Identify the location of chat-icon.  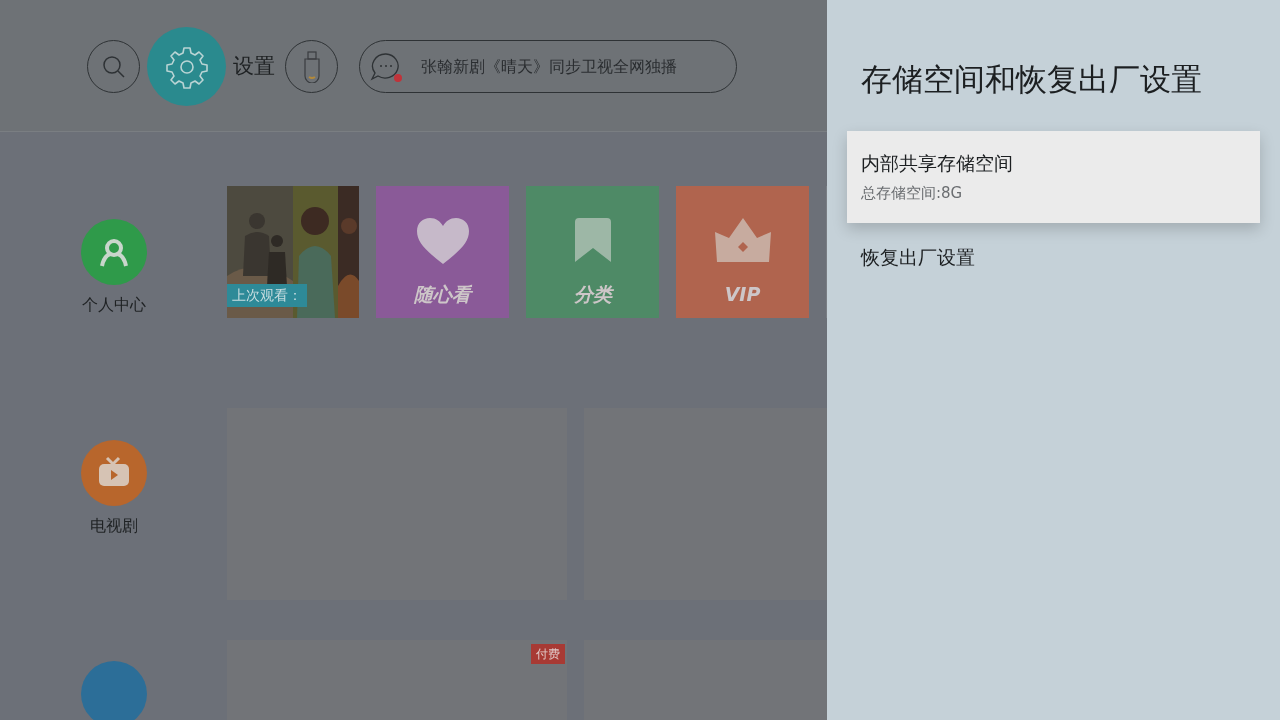
(387, 66).